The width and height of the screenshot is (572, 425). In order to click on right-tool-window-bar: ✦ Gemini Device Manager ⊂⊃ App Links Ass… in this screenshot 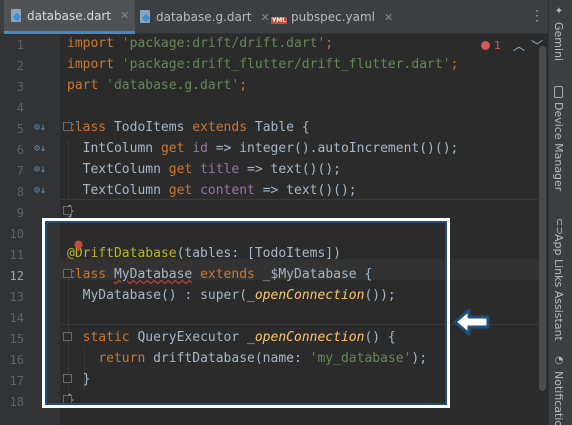, I will do `click(560, 212)`.